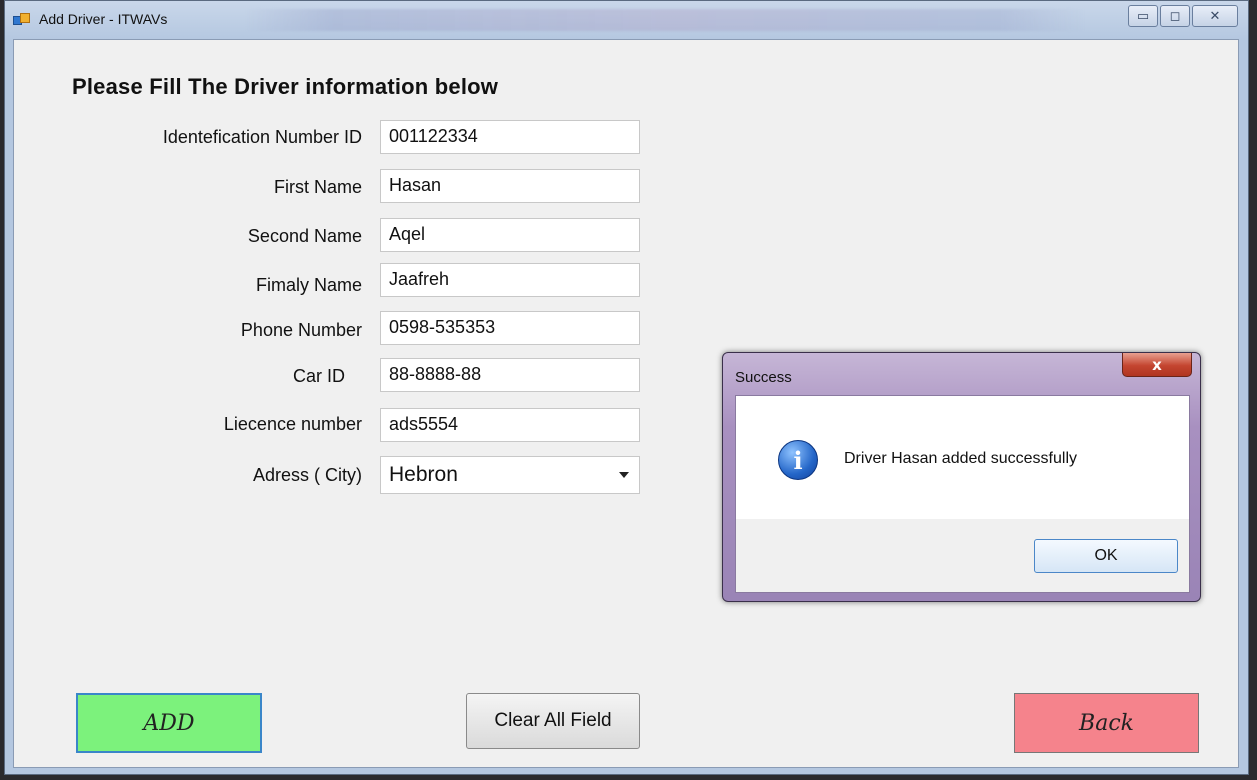 The image size is (1257, 780). I want to click on dialog-close-button: x, so click(1157, 365).